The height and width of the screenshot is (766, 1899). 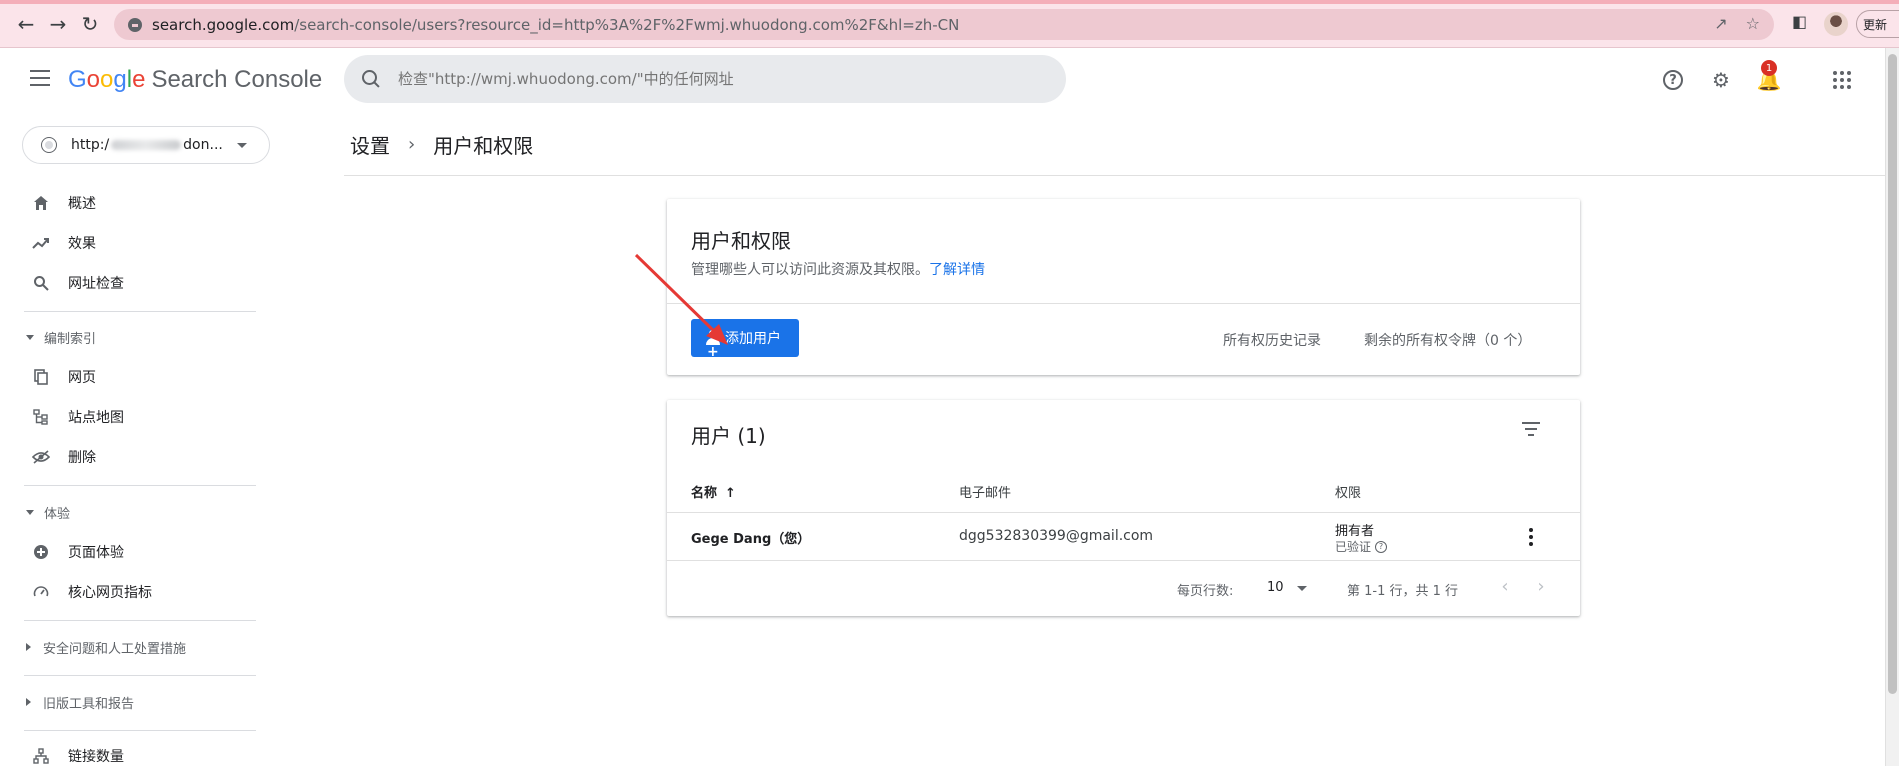 What do you see at coordinates (120, 79) in the screenshot?
I see `logo-letter: g` at bounding box center [120, 79].